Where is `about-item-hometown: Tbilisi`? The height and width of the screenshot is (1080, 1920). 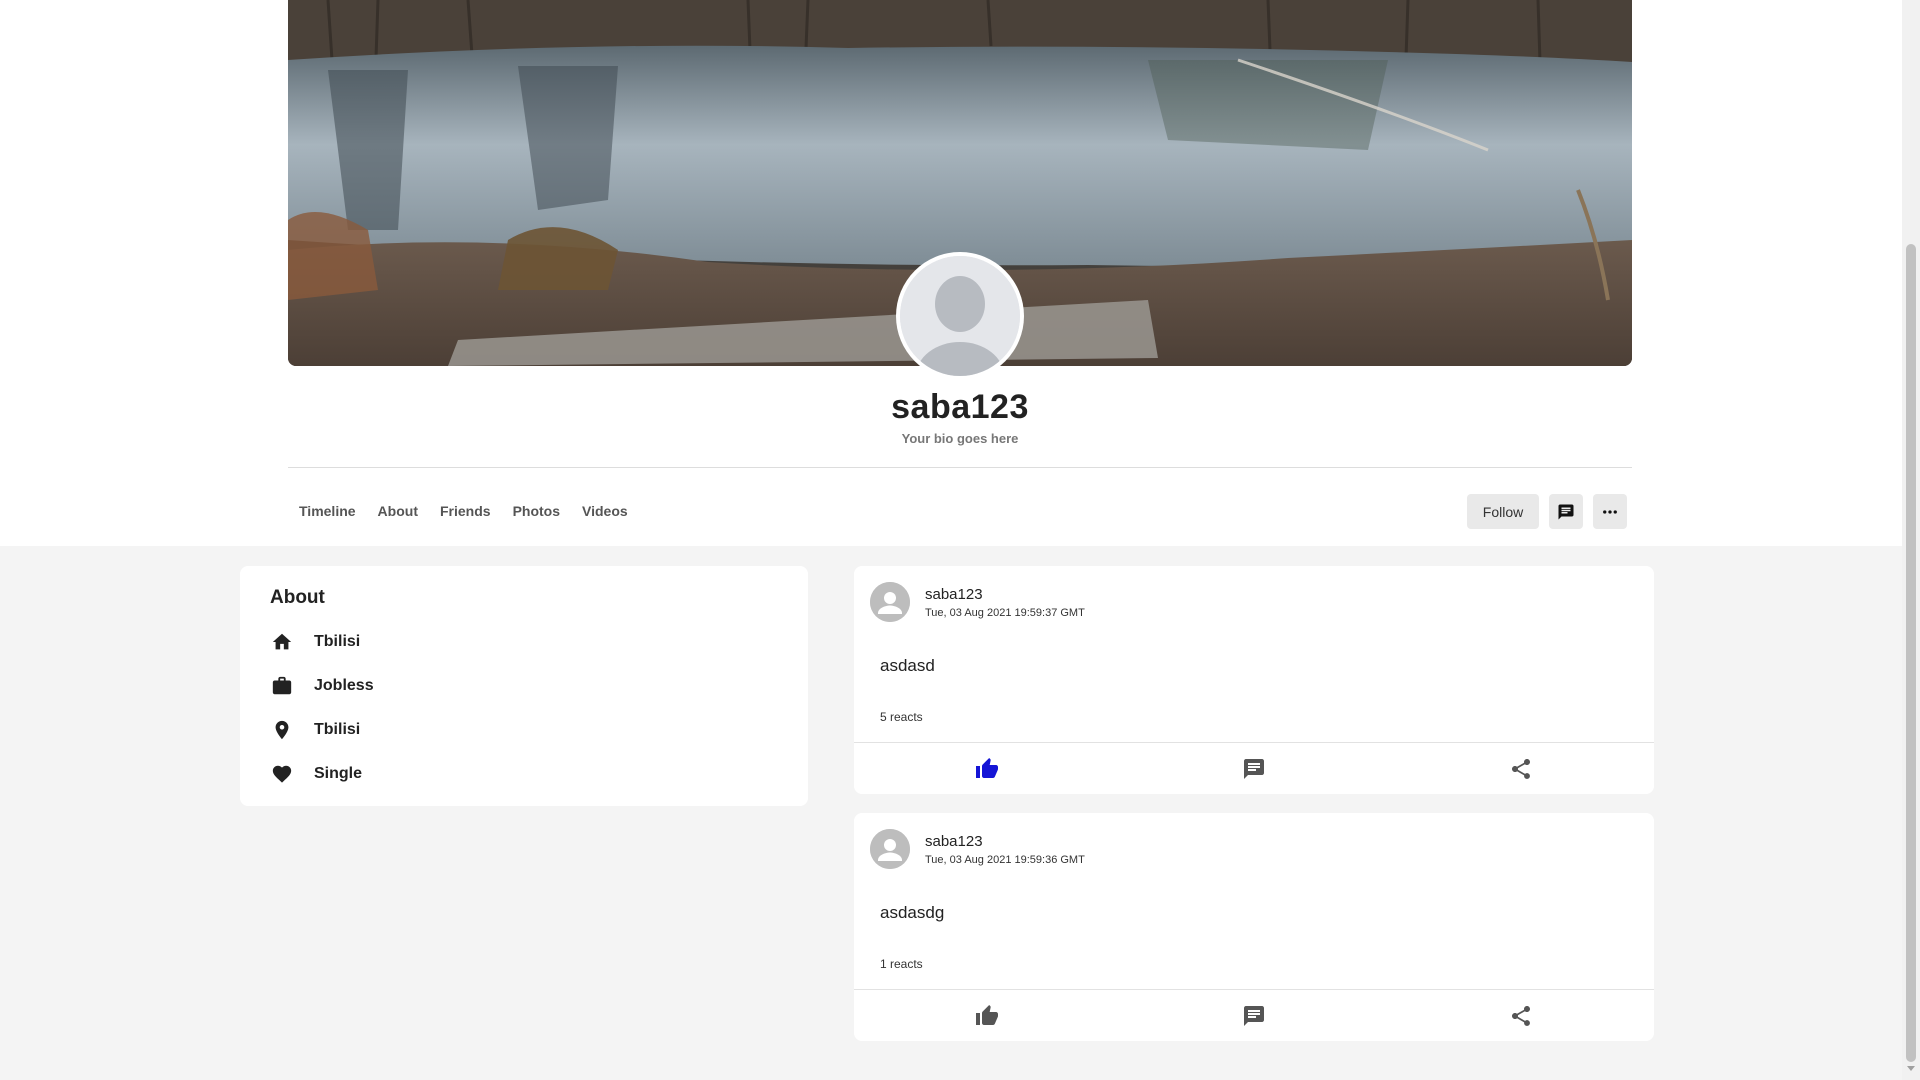 about-item-hometown: Tbilisi is located at coordinates (315, 642).